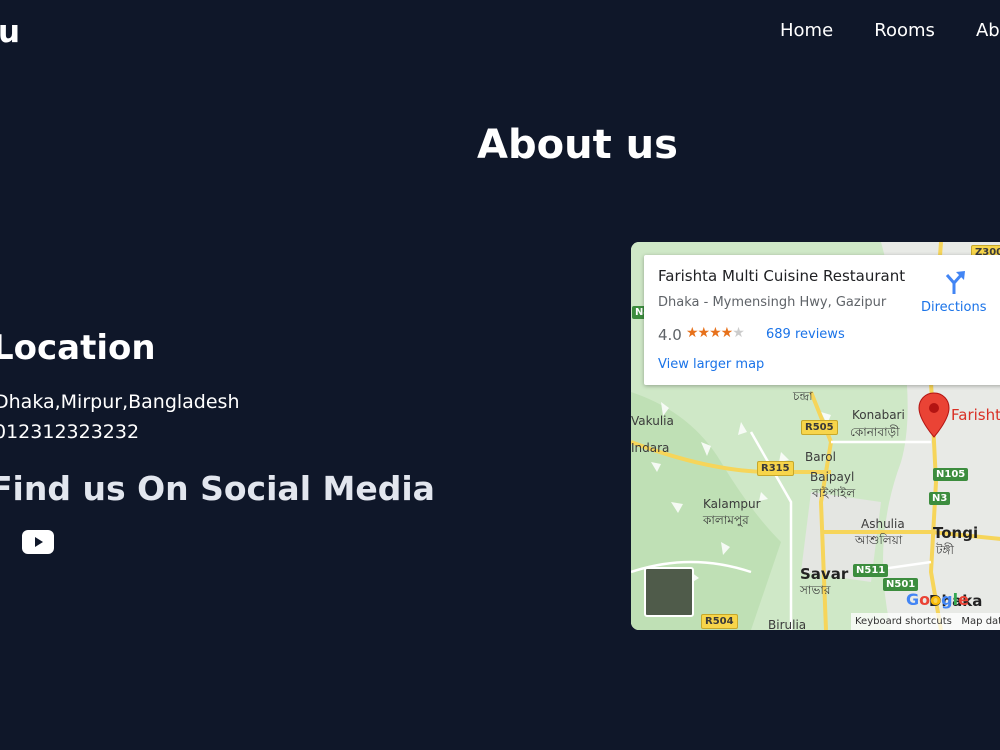 The image size is (1000, 750). I want to click on brand-logo: u, so click(10, 32).